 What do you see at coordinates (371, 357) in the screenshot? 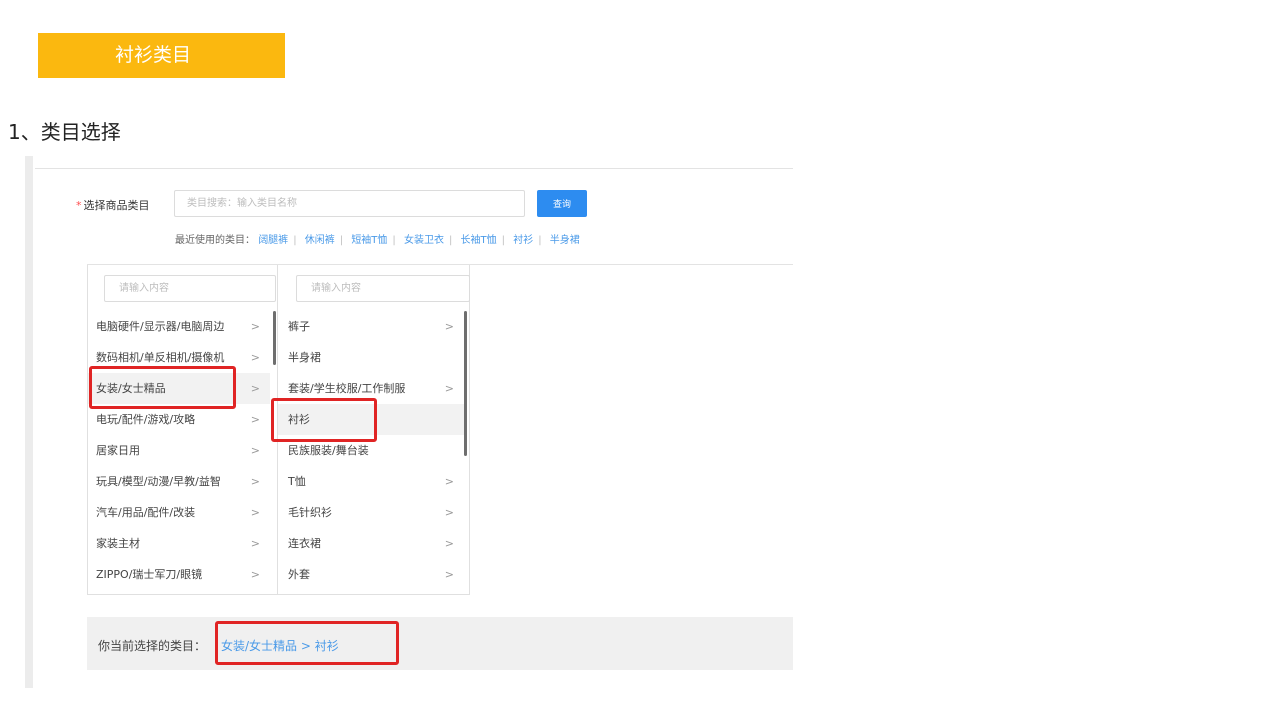
I see `level2-item: 半身裙` at bounding box center [371, 357].